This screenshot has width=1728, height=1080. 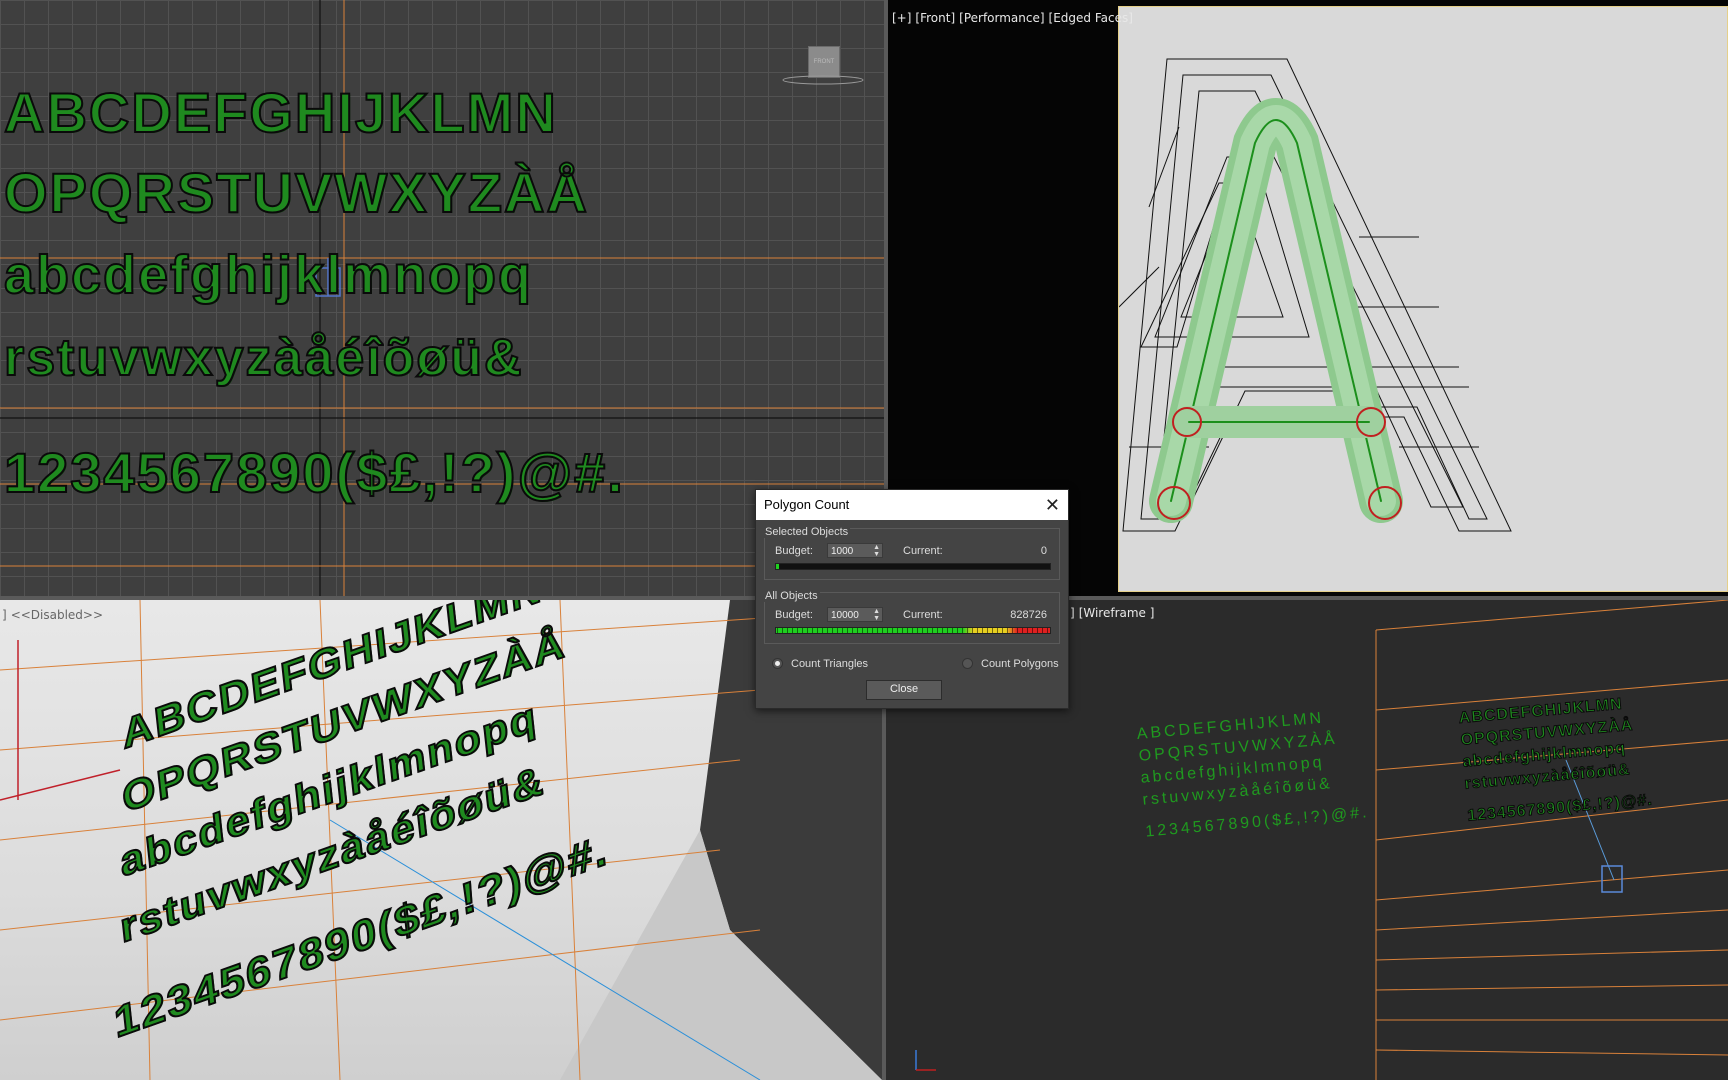 I want to click on viewport-wireframe-mode: [Wireframe ], so click(x=1117, y=613).